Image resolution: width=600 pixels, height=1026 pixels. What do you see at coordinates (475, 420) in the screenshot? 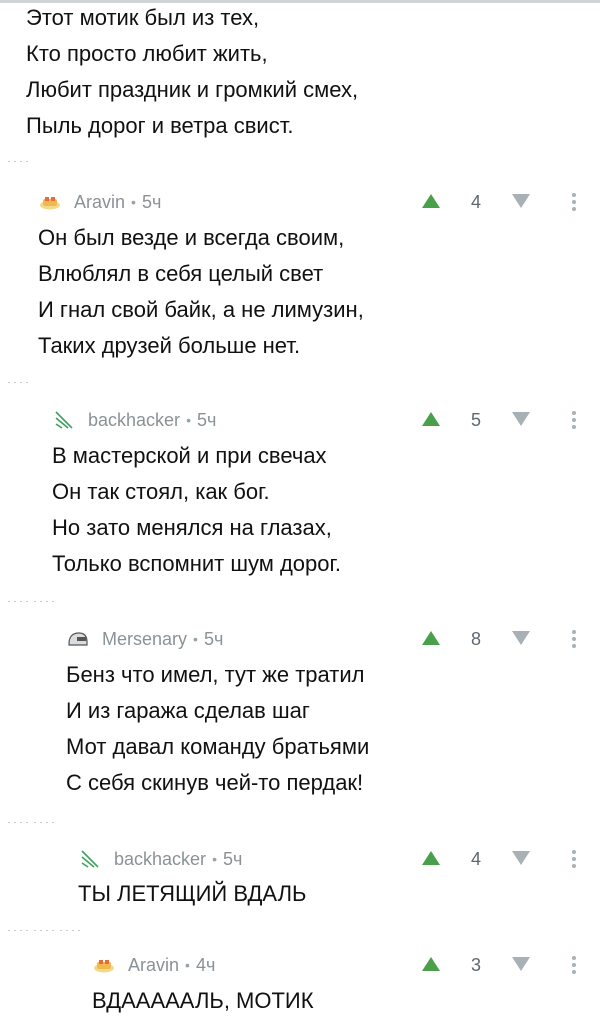
I see `rating-count: 5` at bounding box center [475, 420].